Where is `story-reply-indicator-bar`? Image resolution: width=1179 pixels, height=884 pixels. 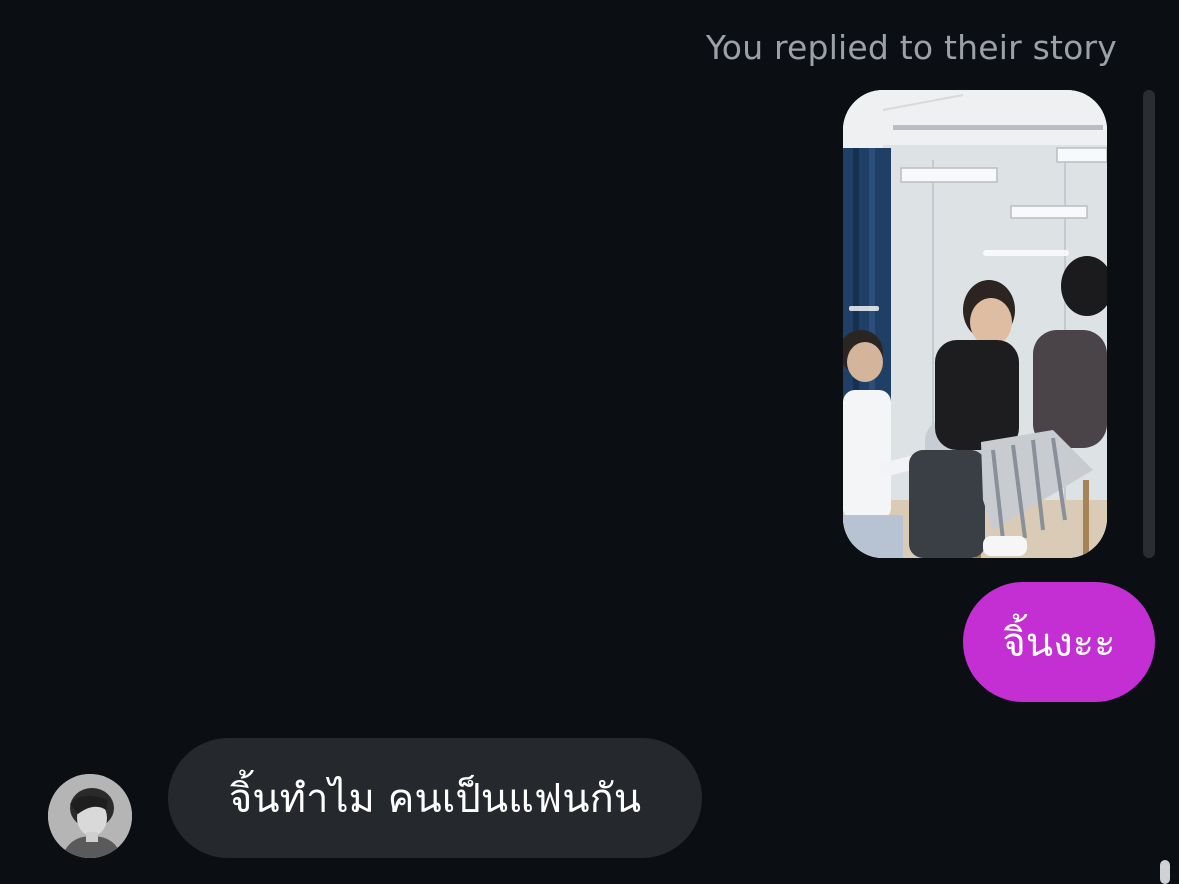
story-reply-indicator-bar is located at coordinates (1149, 324).